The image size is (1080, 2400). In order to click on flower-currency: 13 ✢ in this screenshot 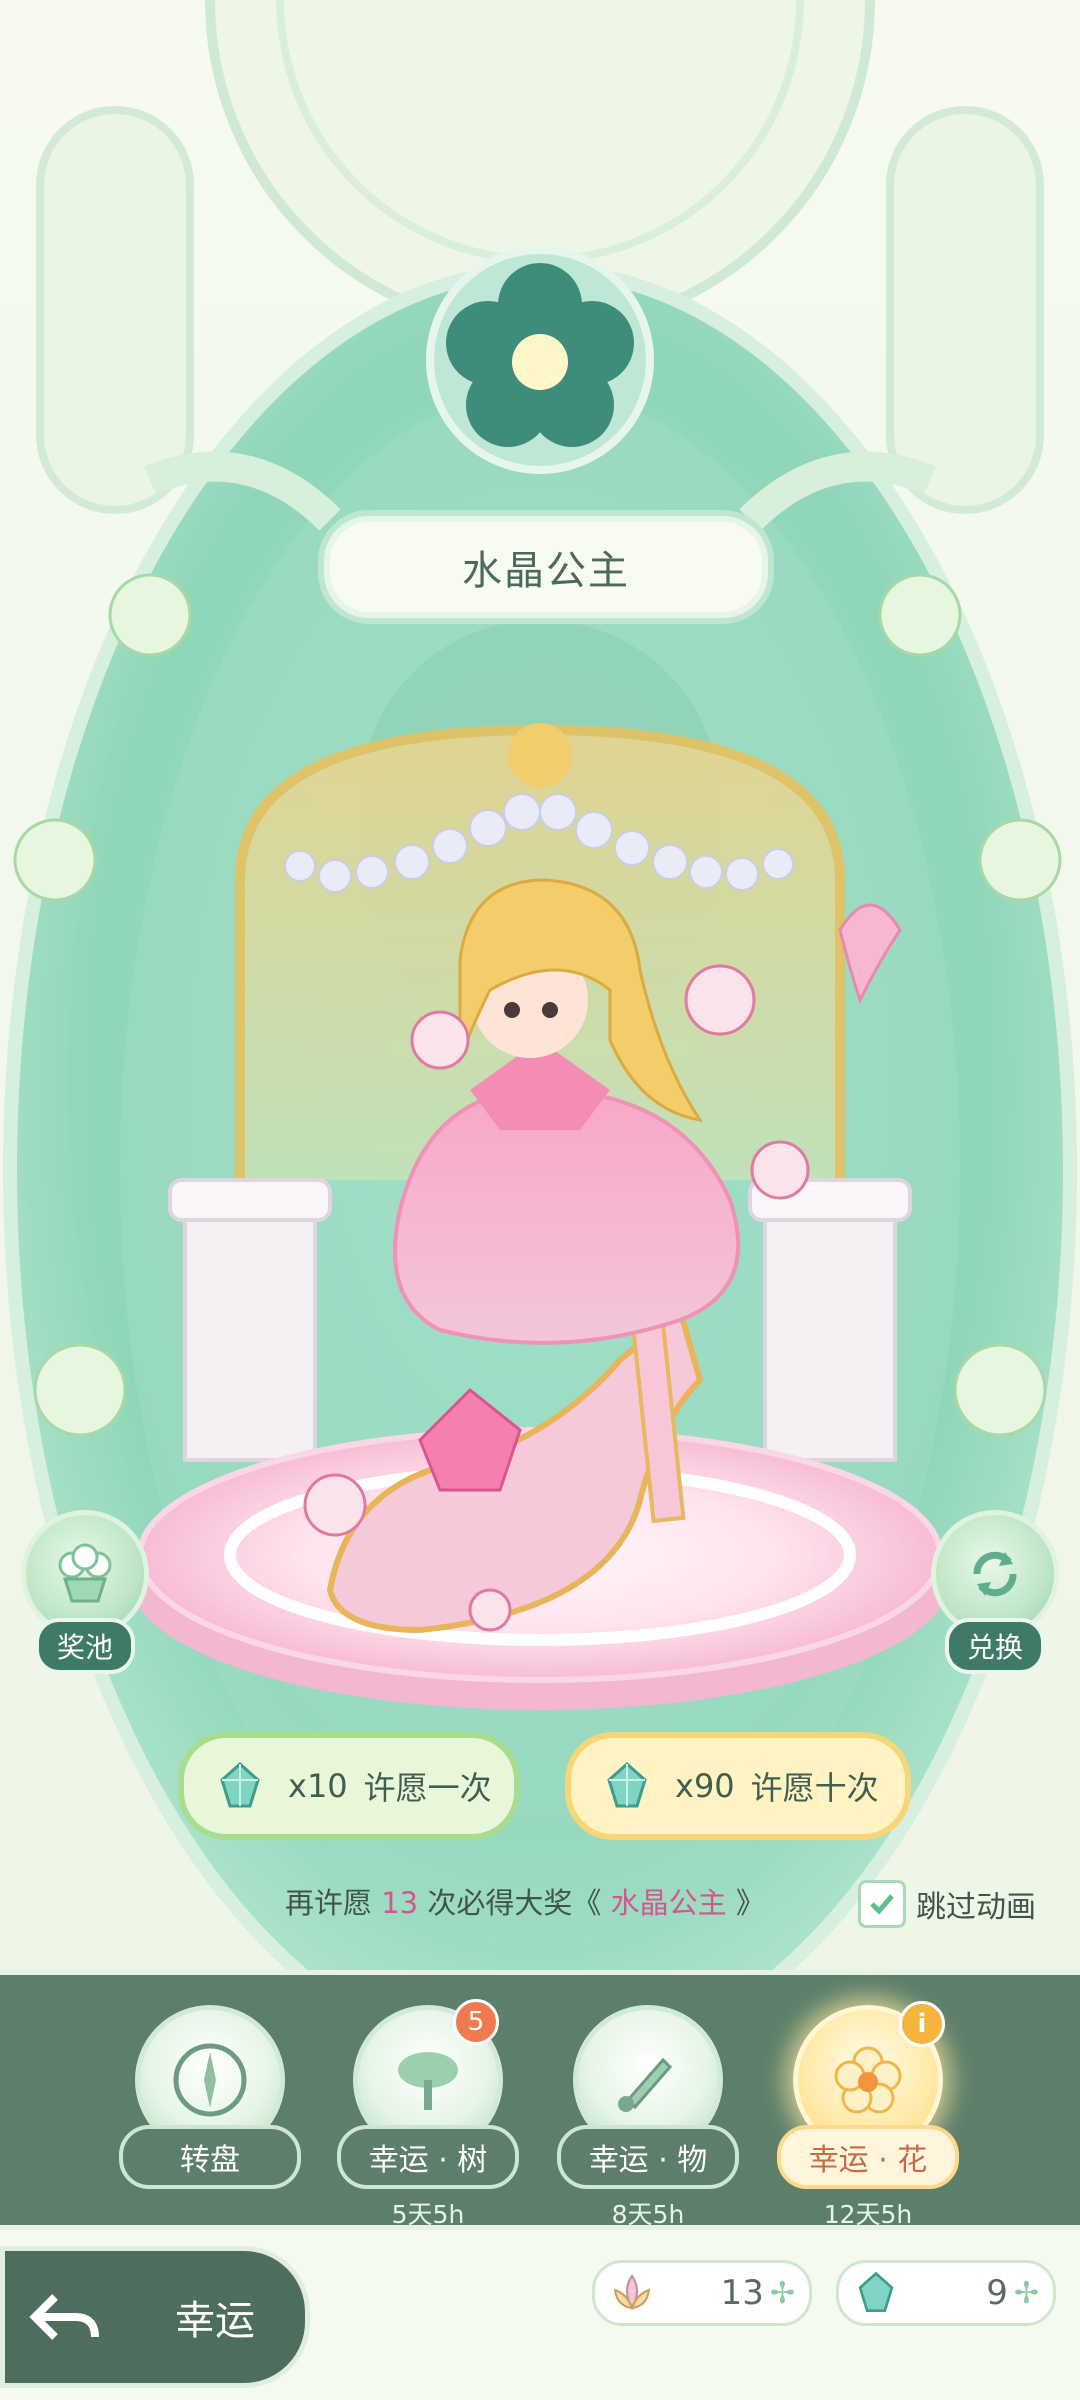, I will do `click(702, 2293)`.